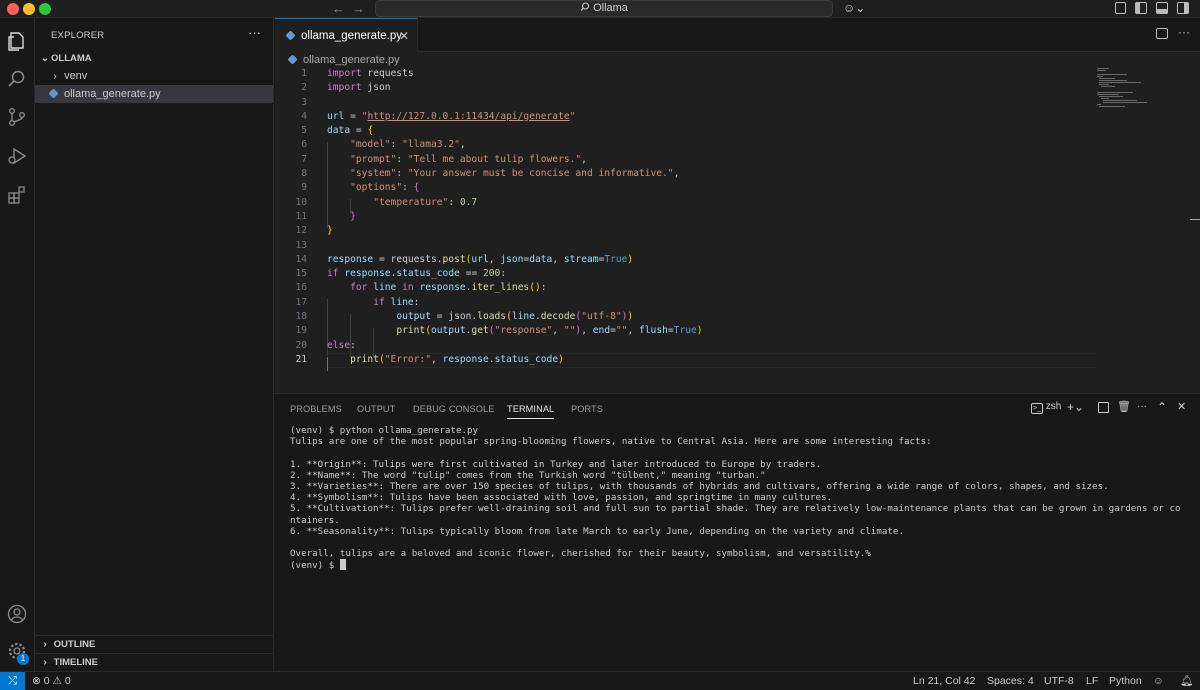 The width and height of the screenshot is (1200, 690). I want to click on tab-ports: PORTS, so click(587, 409).